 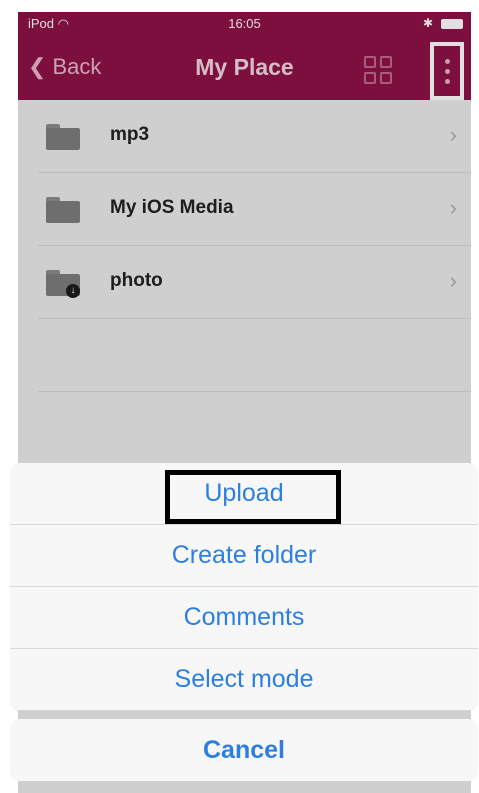 What do you see at coordinates (244, 680) in the screenshot?
I see `select-mode-button: Select mode` at bounding box center [244, 680].